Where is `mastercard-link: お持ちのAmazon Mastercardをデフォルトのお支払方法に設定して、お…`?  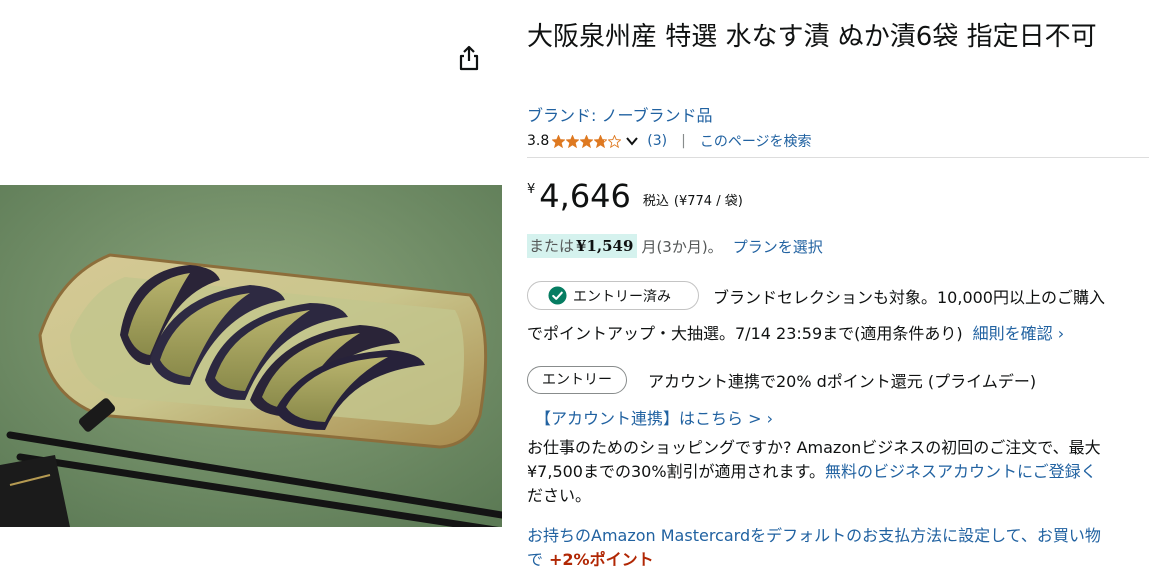
mastercard-link: お持ちのAmazon Mastercardをデフォルトのお支払方法に設定して、お… is located at coordinates (814, 536).